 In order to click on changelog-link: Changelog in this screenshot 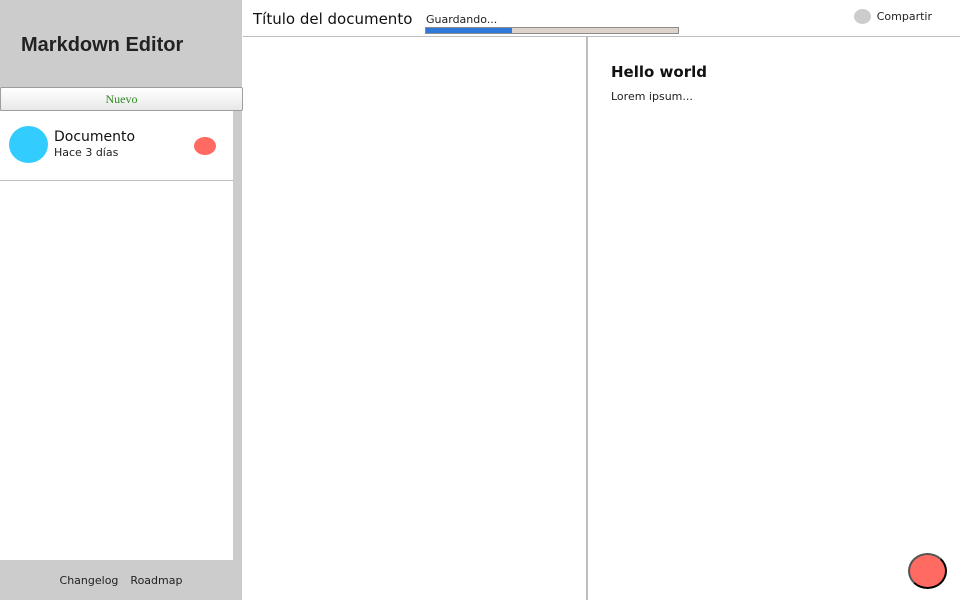, I will do `click(89, 580)`.